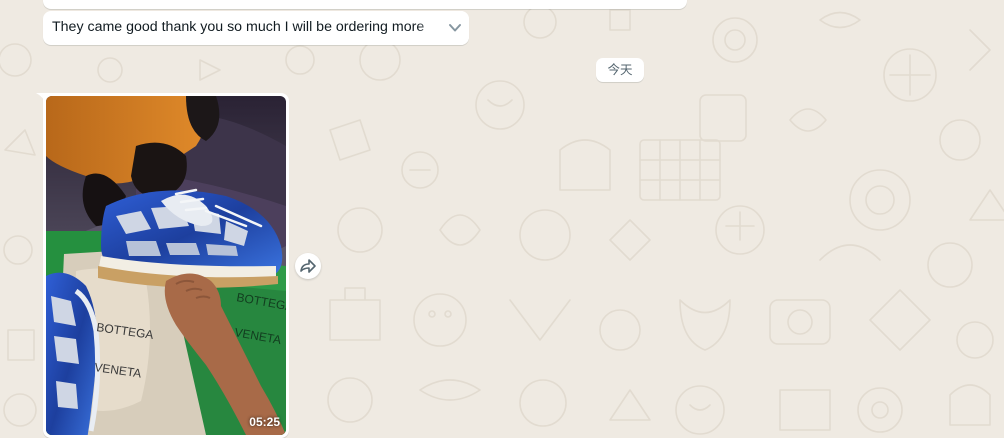  Describe the element at coordinates (365, 4) in the screenshot. I see `previous-message-bubble` at that location.